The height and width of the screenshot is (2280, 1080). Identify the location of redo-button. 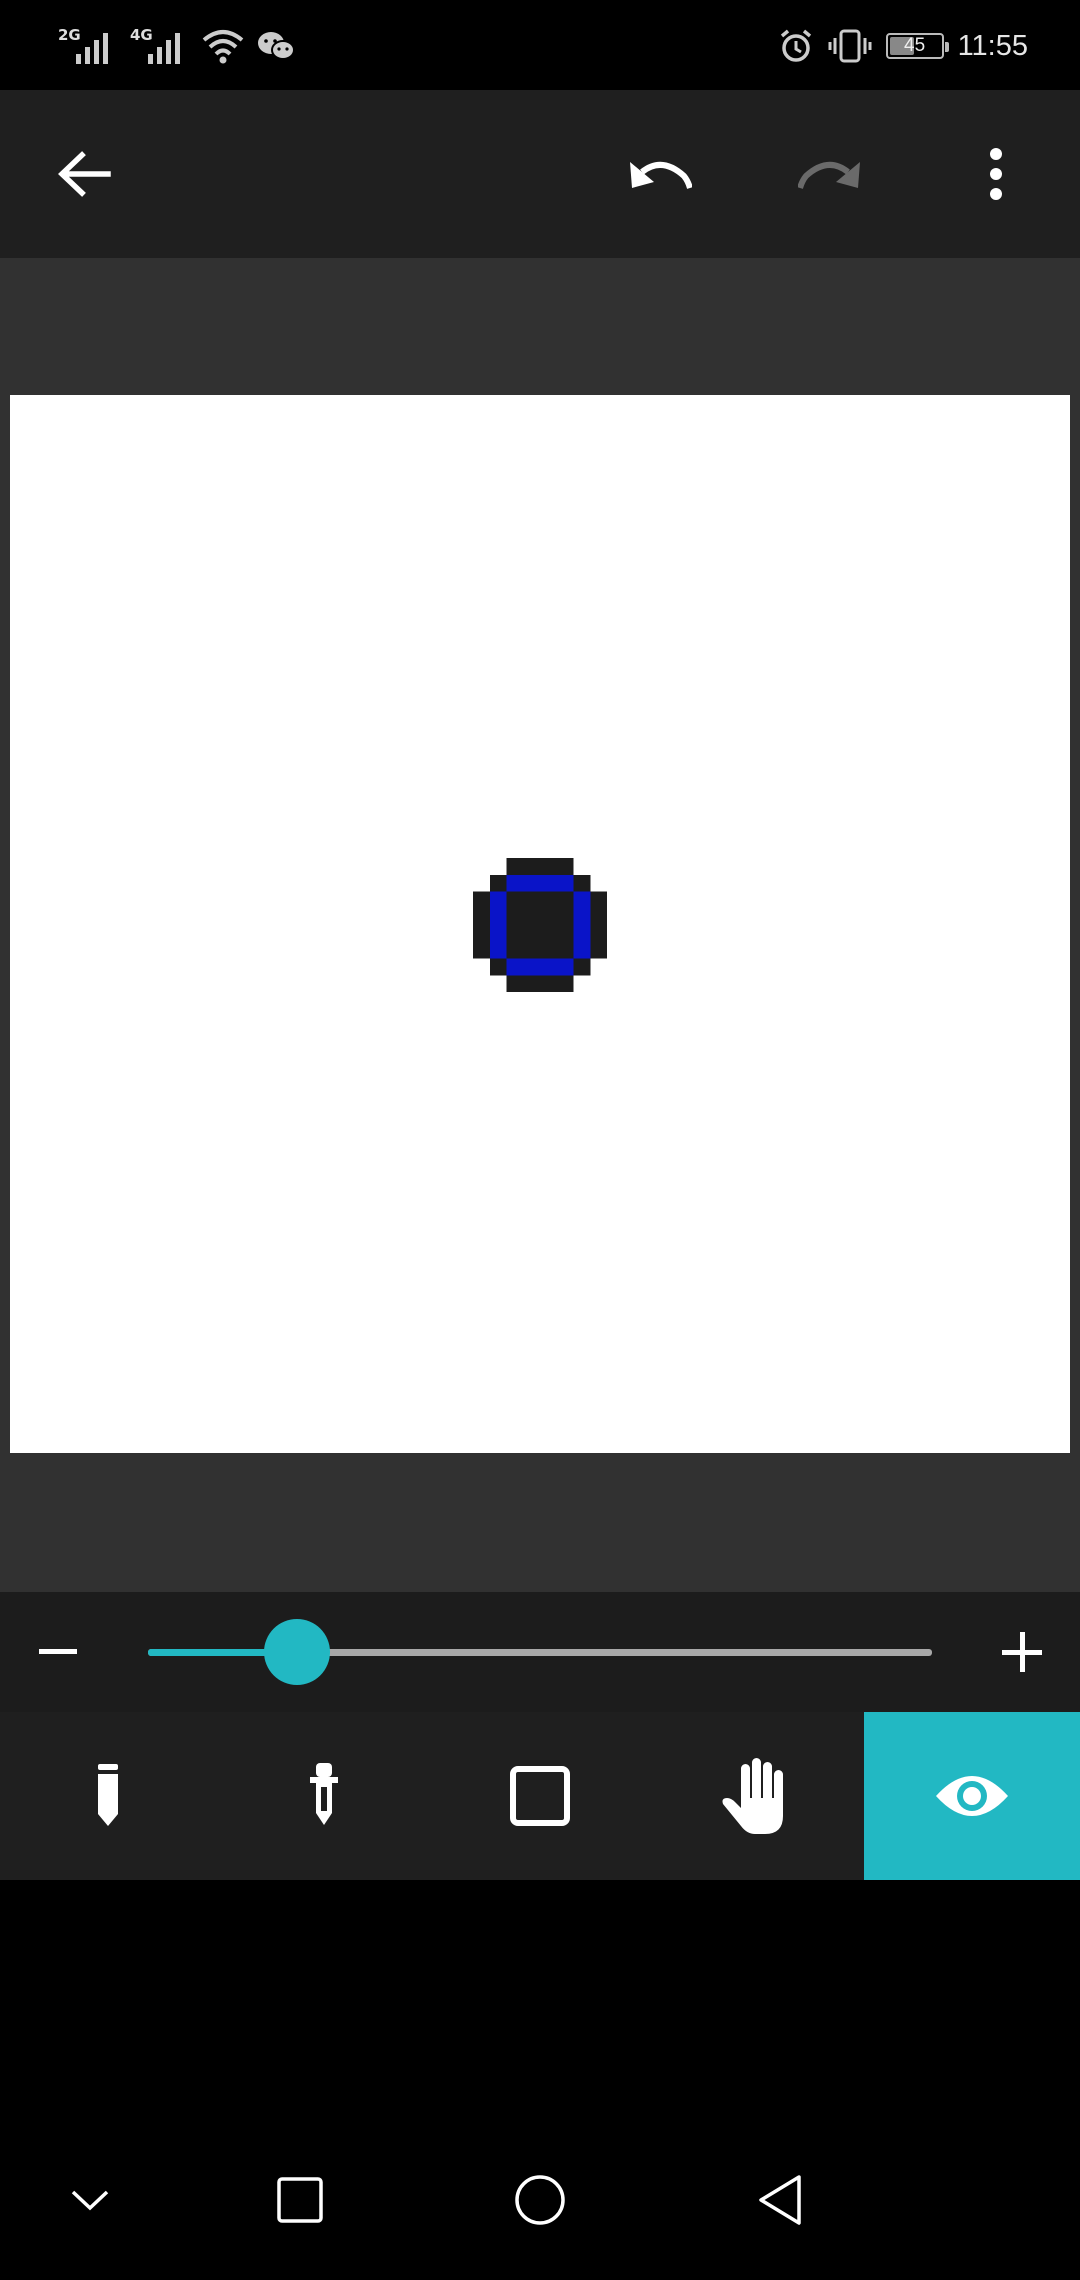
(830, 174).